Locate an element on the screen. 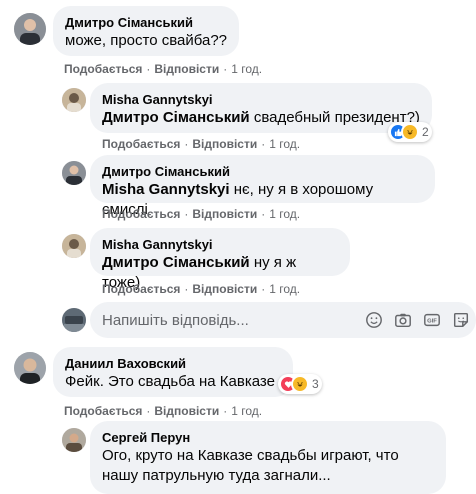 The height and width of the screenshot is (494, 476). camera-icon is located at coordinates (403, 320).